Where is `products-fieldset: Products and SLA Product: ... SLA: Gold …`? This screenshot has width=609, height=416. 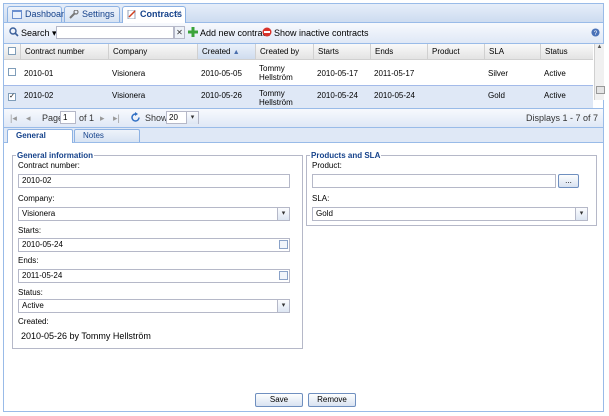 products-fieldset: Products and SLA Product: ... SLA: Gold … is located at coordinates (451, 188).